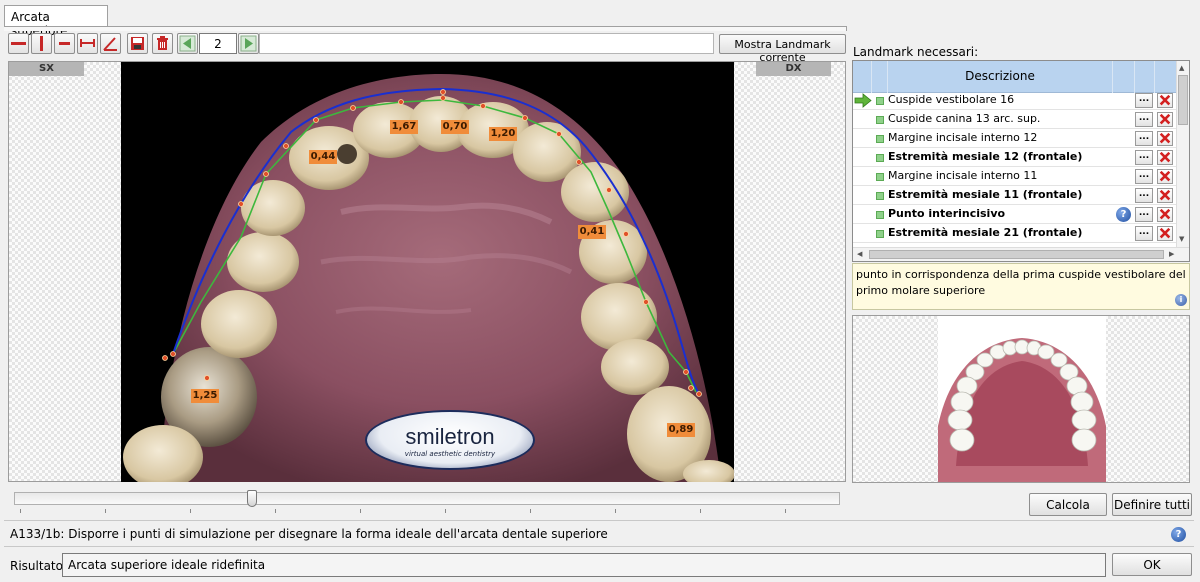 The height and width of the screenshot is (582, 1200). Describe the element at coordinates (985, 156) in the screenshot. I see `landmark-label: Estremità mesiale 12 (frontale)` at that location.